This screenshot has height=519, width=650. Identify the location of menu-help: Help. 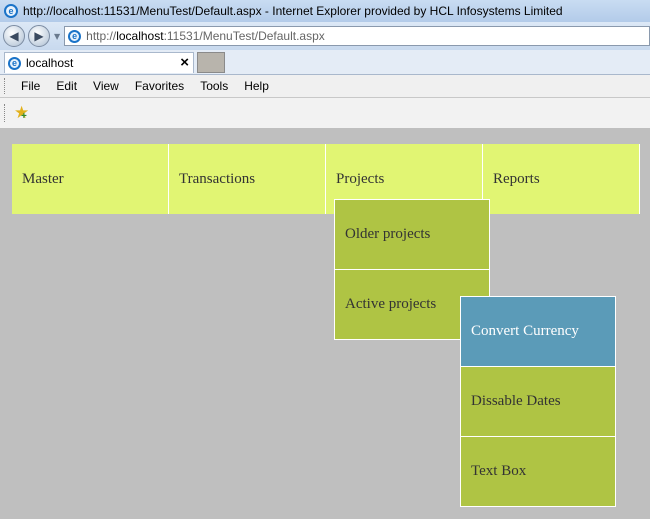
(256, 86).